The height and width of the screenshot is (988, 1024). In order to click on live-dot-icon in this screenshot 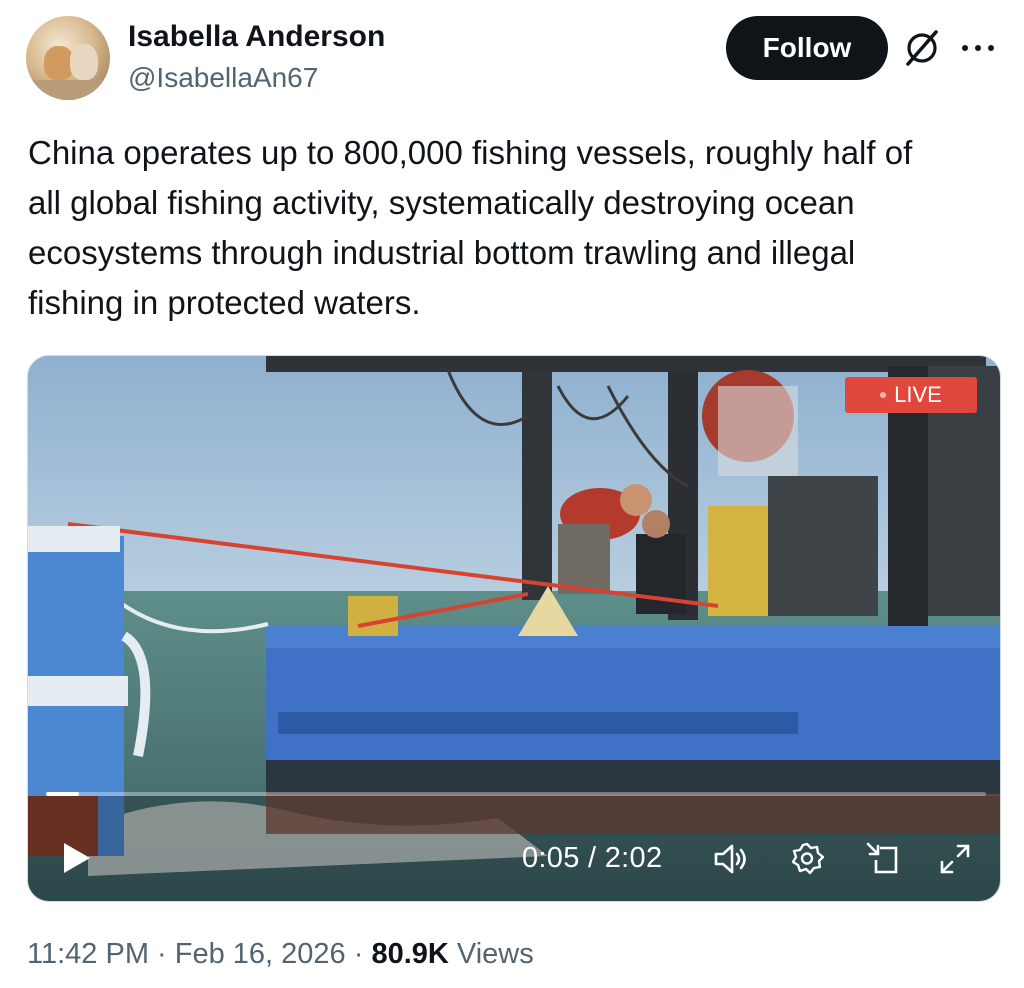, I will do `click(883, 395)`.